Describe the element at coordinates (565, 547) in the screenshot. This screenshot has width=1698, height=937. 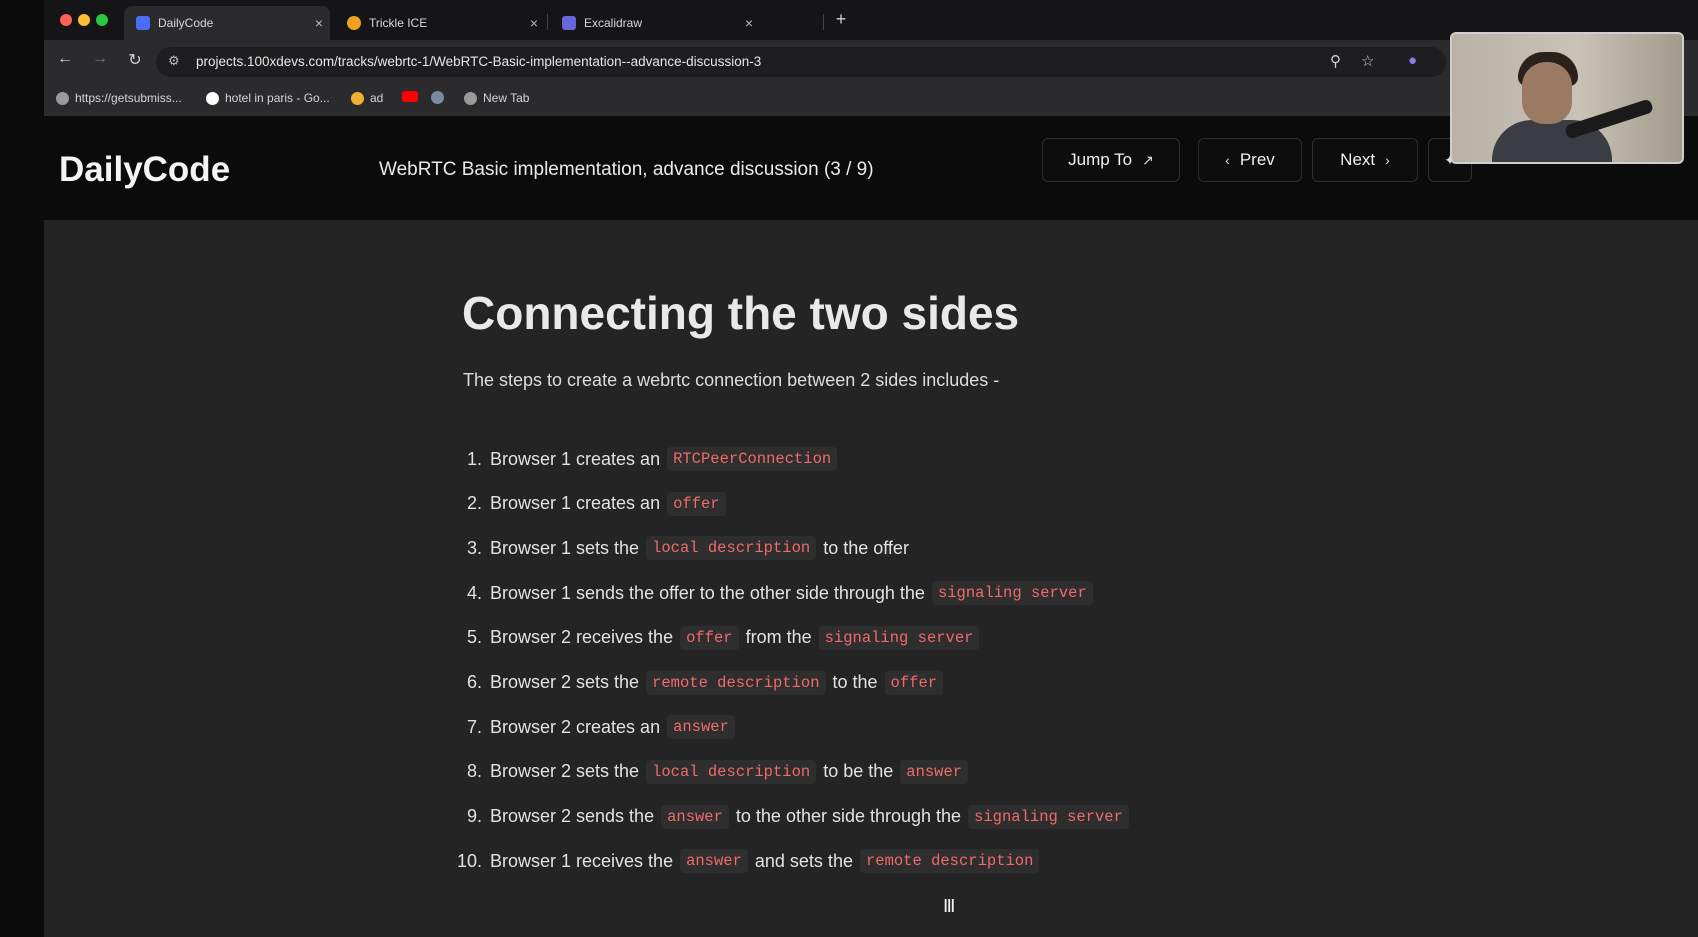
I see `list-item-text: Browser 1 sets the` at that location.